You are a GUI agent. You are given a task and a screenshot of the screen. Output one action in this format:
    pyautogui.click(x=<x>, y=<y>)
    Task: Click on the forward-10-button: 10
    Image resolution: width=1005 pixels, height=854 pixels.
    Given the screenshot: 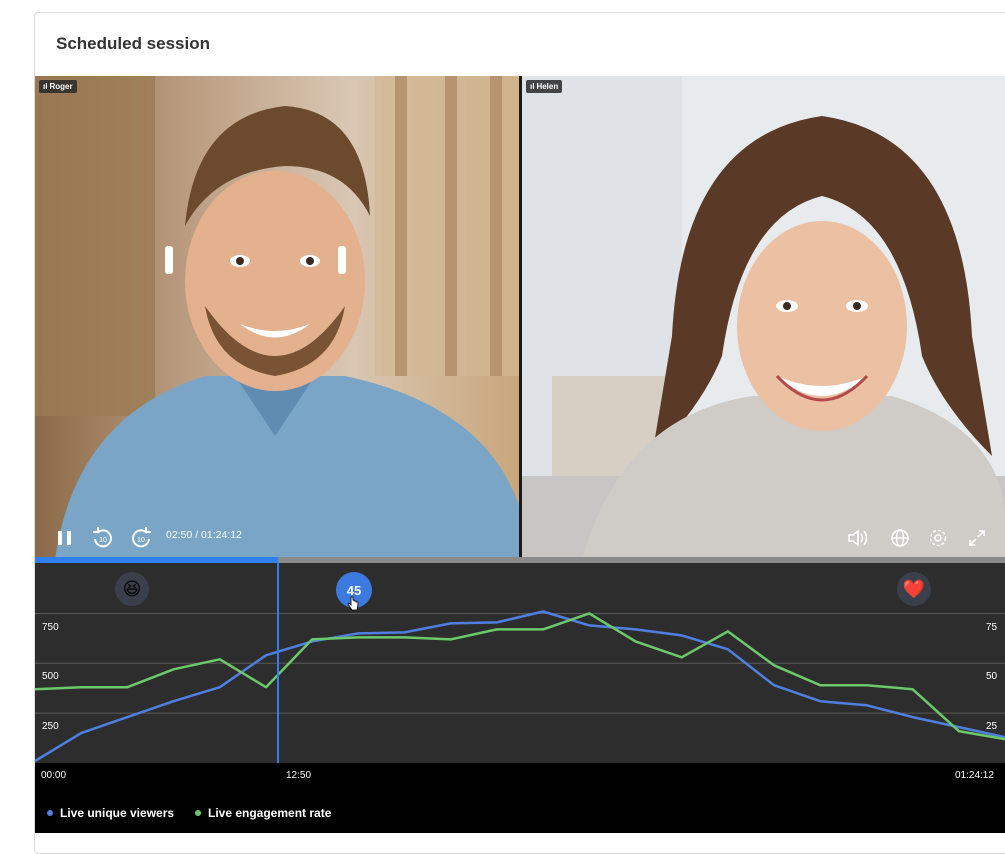 What is the action you would take?
    pyautogui.click(x=141, y=540)
    